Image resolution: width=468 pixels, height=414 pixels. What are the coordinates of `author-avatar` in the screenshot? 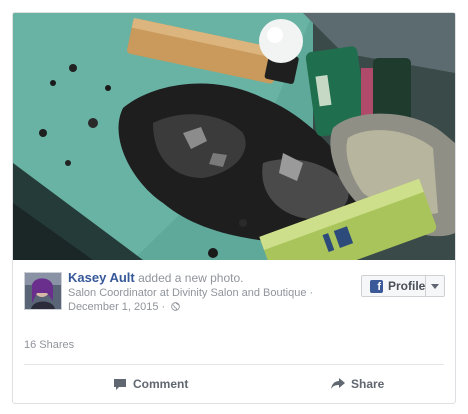 It's located at (43, 291).